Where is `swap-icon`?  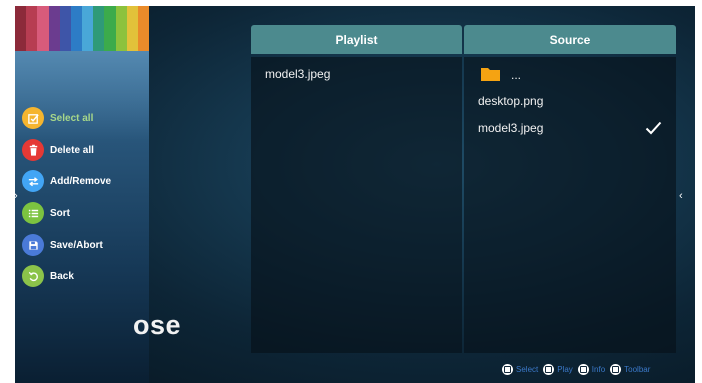
swap-icon is located at coordinates (33, 181).